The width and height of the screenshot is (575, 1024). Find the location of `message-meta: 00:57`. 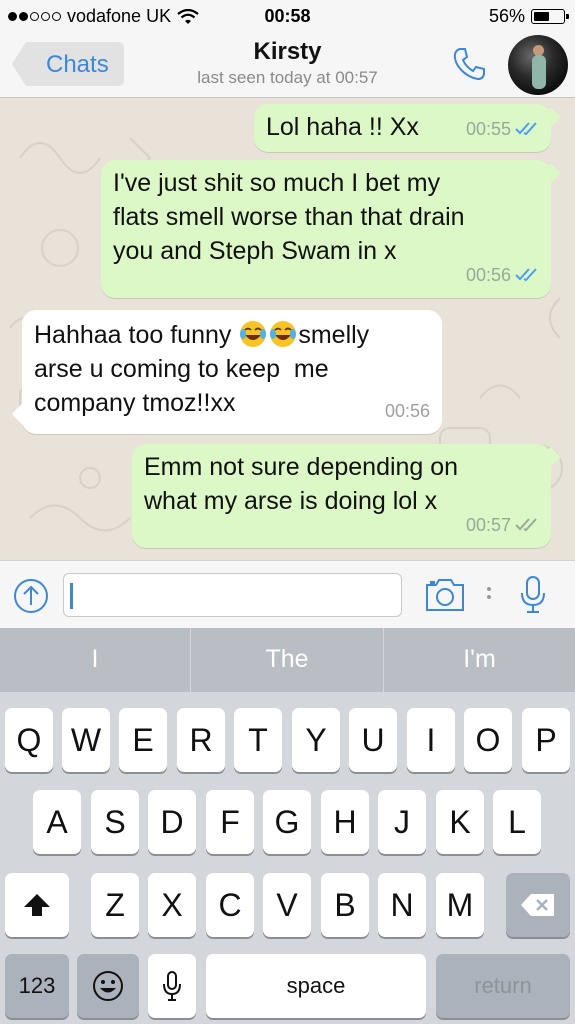

message-meta: 00:57 is located at coordinates (502, 525).